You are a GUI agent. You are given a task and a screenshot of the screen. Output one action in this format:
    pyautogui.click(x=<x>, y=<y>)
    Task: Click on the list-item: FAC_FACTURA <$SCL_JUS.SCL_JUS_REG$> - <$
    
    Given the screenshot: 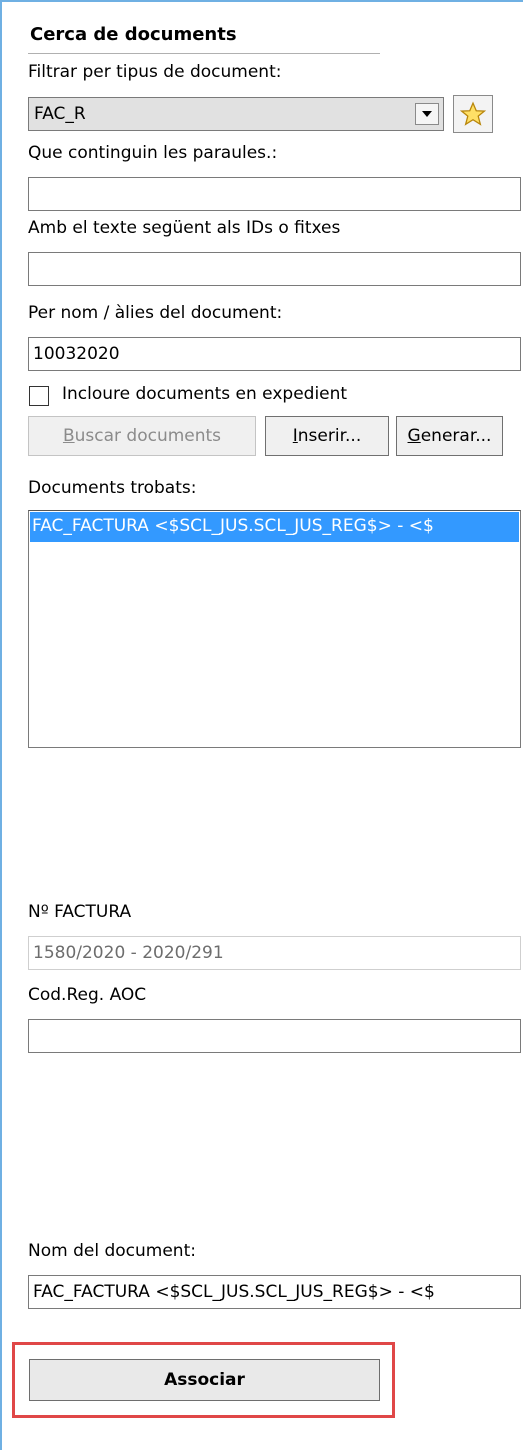 What is the action you would take?
    pyautogui.click(x=274, y=527)
    